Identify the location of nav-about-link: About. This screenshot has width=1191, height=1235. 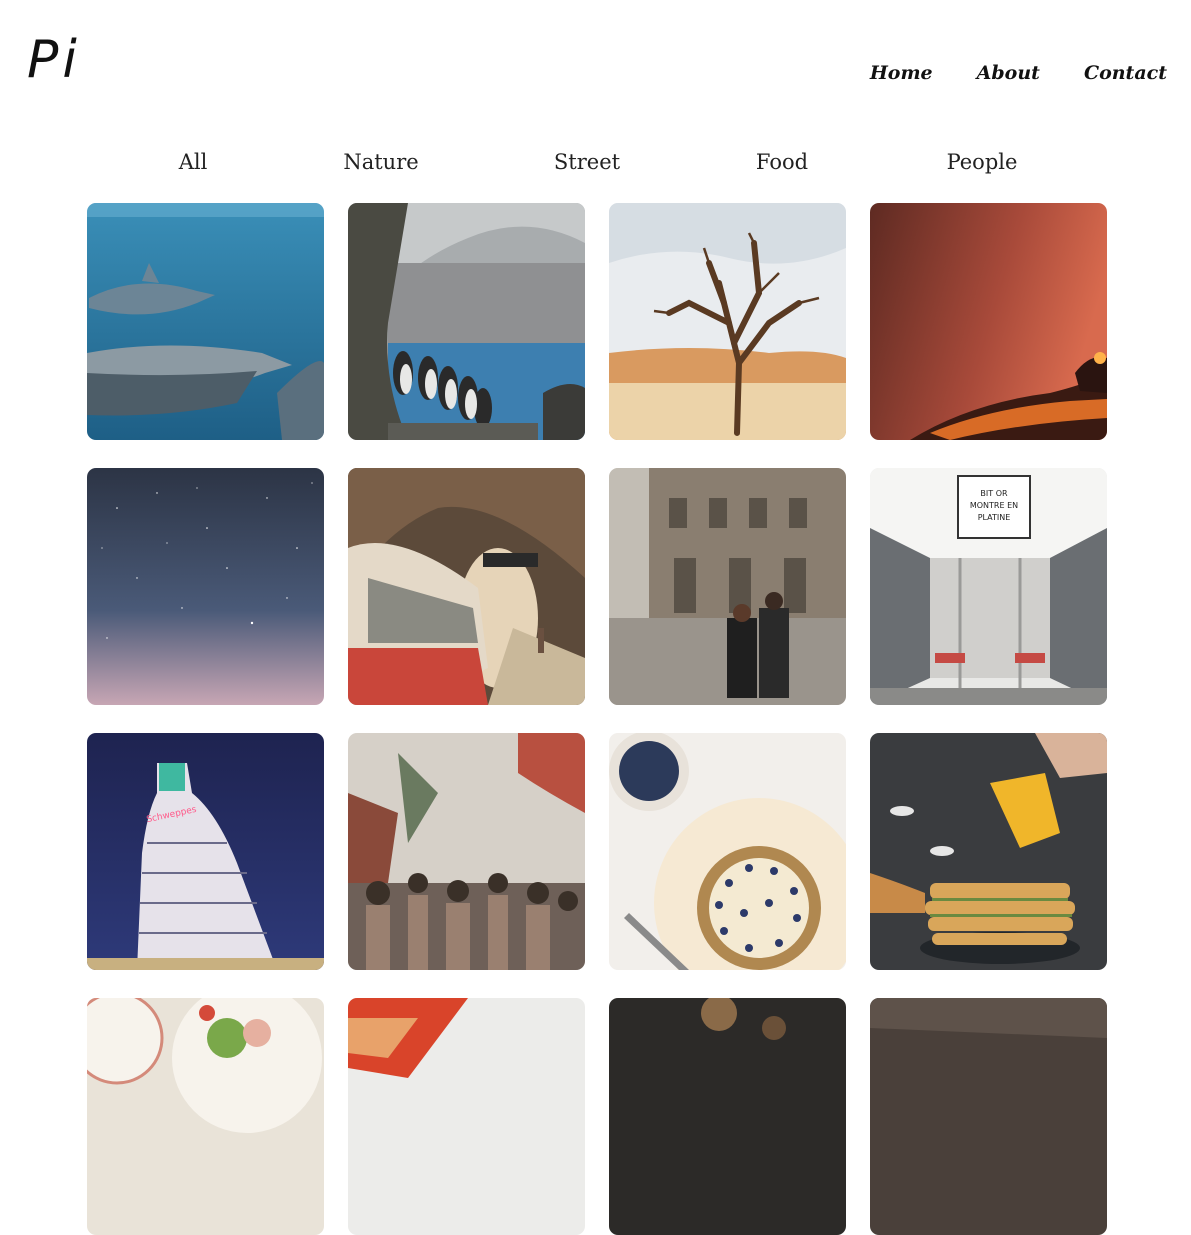
(1008, 73).